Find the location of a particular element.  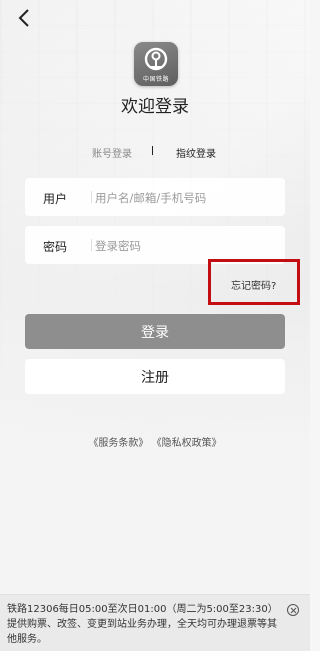

tab-account-login: 账号登录 is located at coordinates (112, 152).